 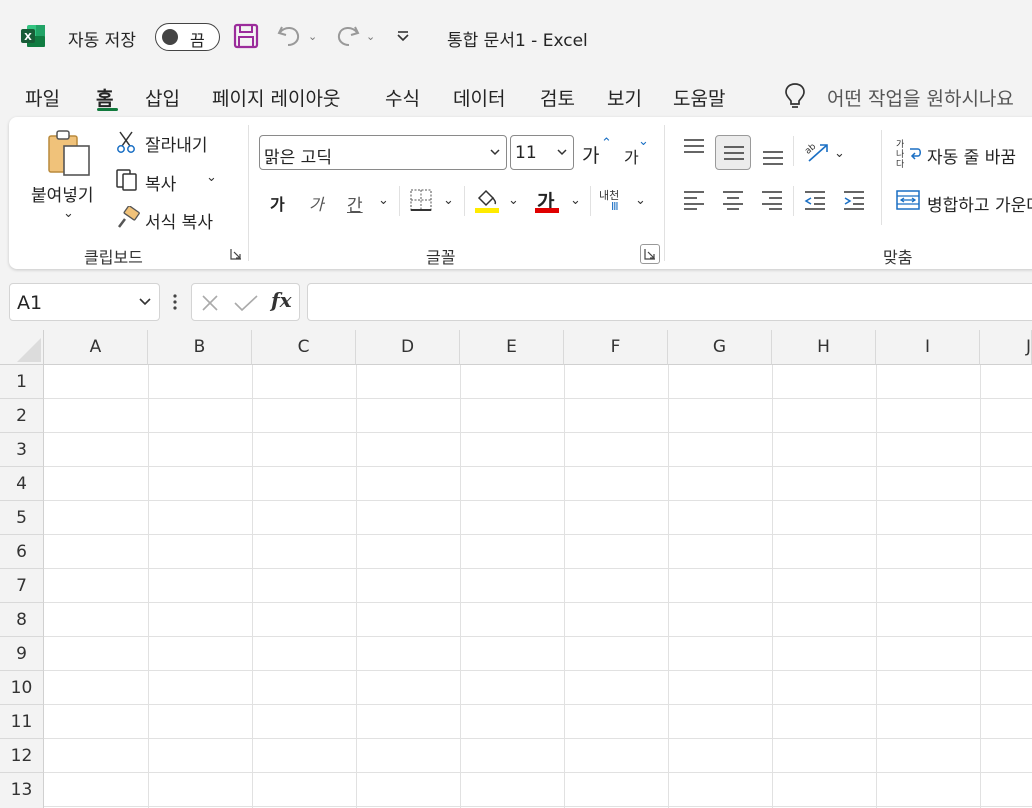 I want to click on undo-dropdown-chevron-icon: ⌄, so click(x=312, y=36).